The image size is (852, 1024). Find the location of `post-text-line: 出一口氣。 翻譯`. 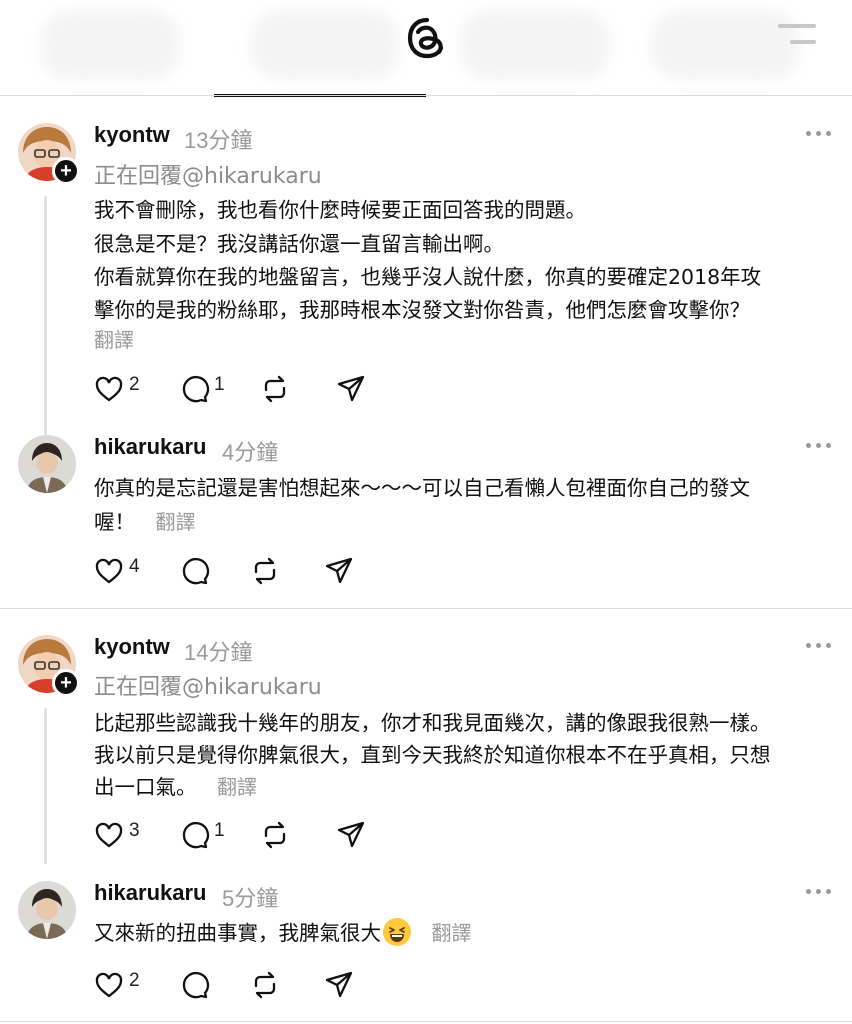

post-text-line: 出一口氣。 翻譯 is located at coordinates (175, 785).